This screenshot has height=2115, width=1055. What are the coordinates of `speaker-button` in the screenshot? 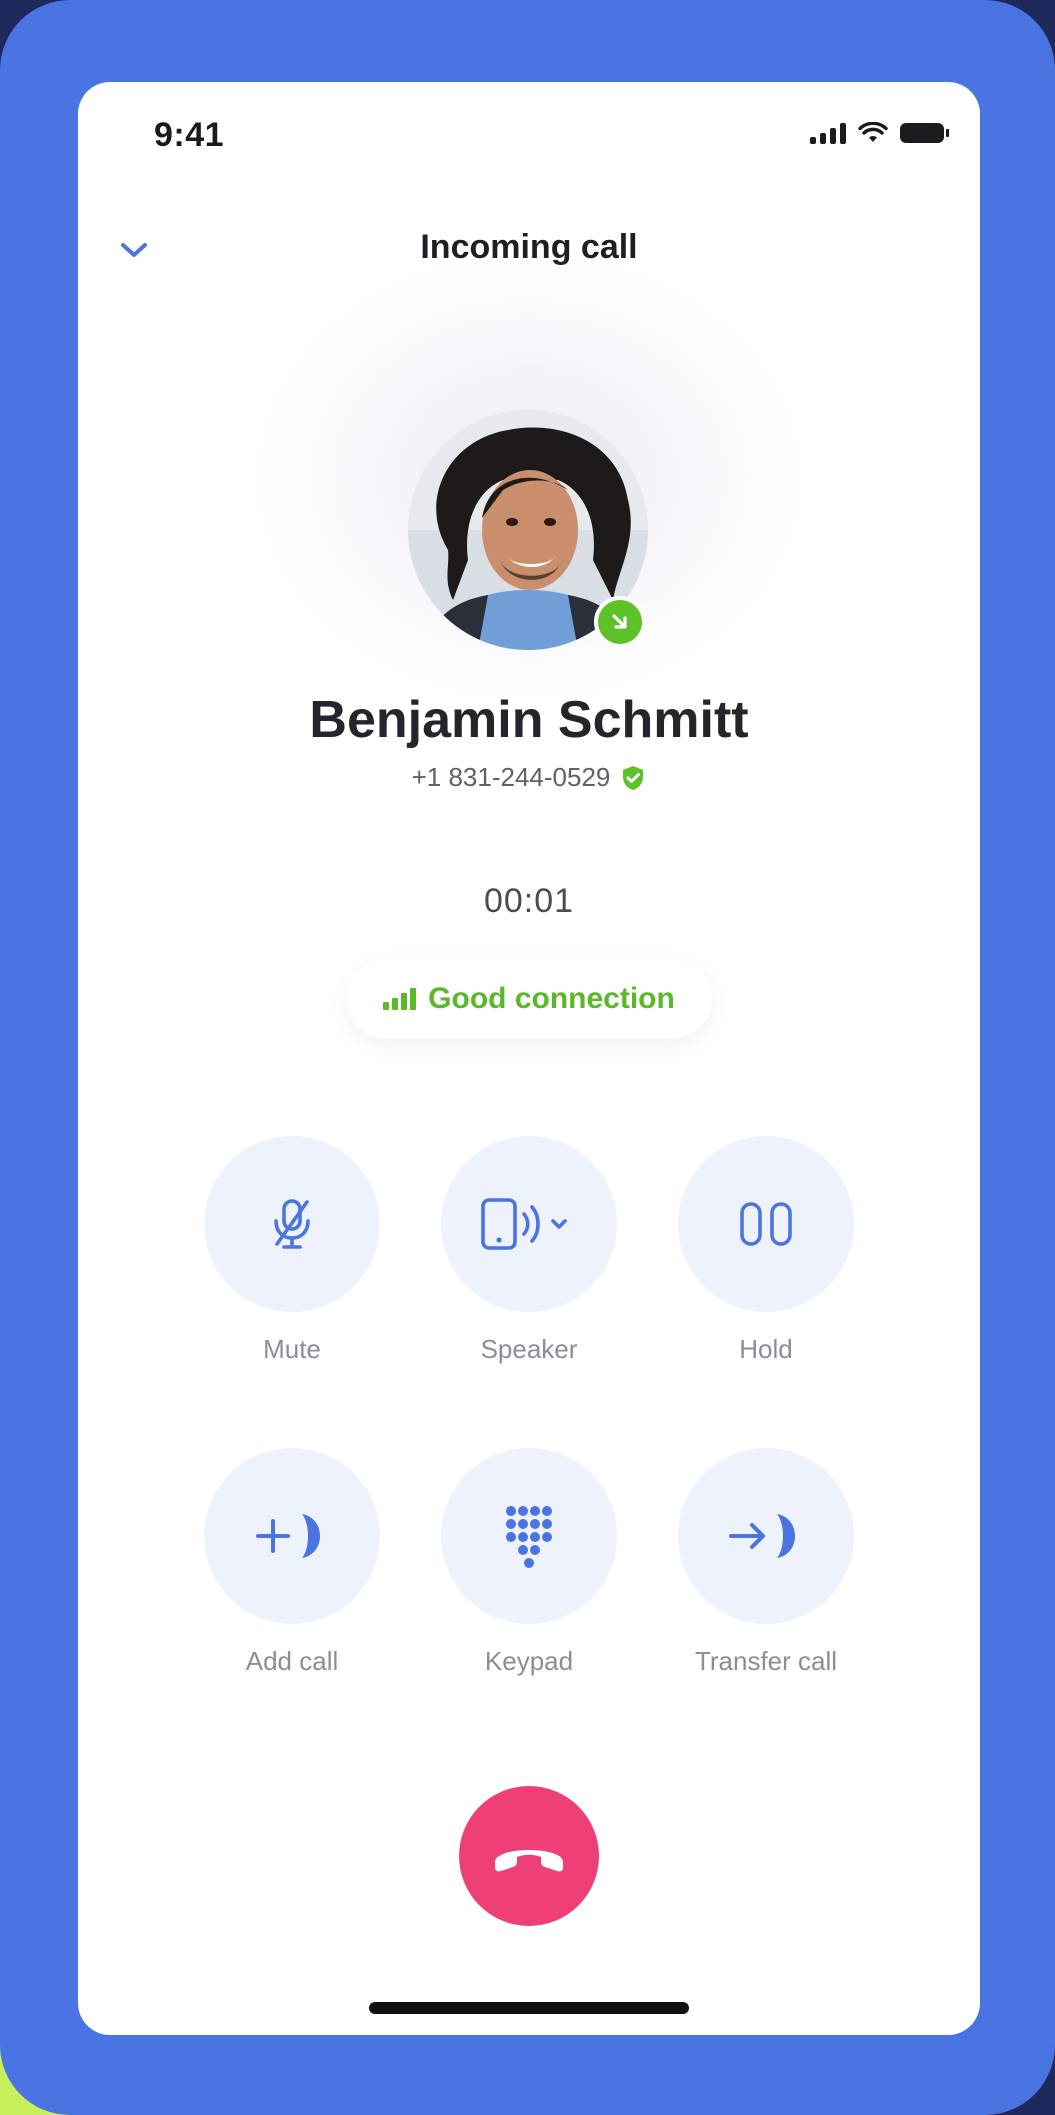 It's located at (529, 1224).